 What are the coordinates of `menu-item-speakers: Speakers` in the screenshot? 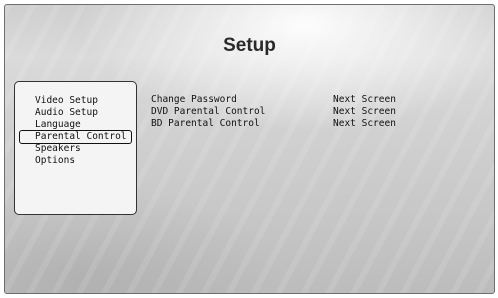 It's located at (75, 149).